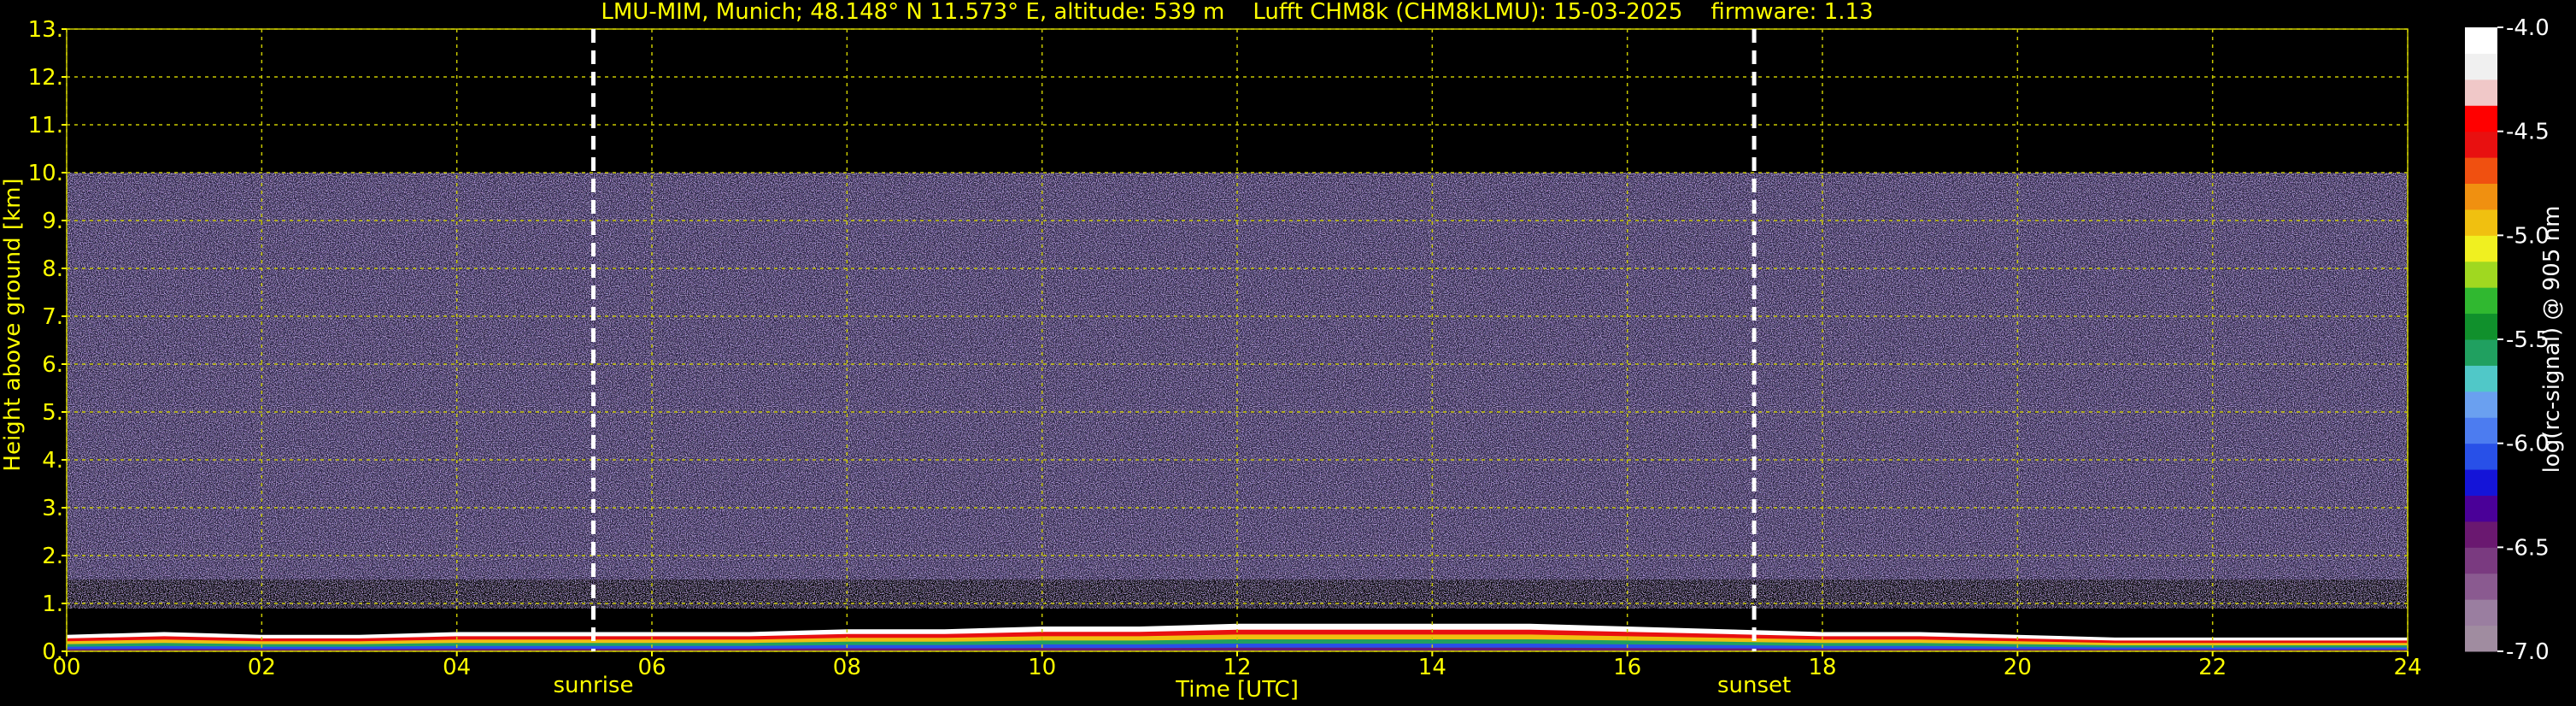 The width and height of the screenshot is (2576, 706). I want to click on colorbar-tick-label: -7.0, so click(2528, 652).